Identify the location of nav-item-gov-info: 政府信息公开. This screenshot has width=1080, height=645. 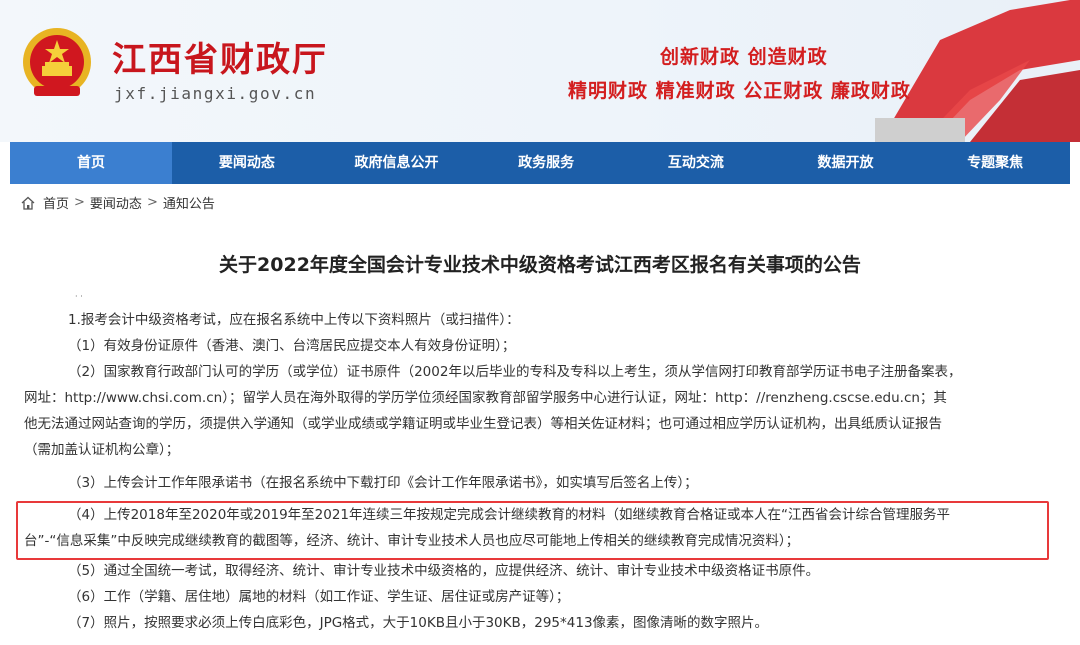
(397, 163).